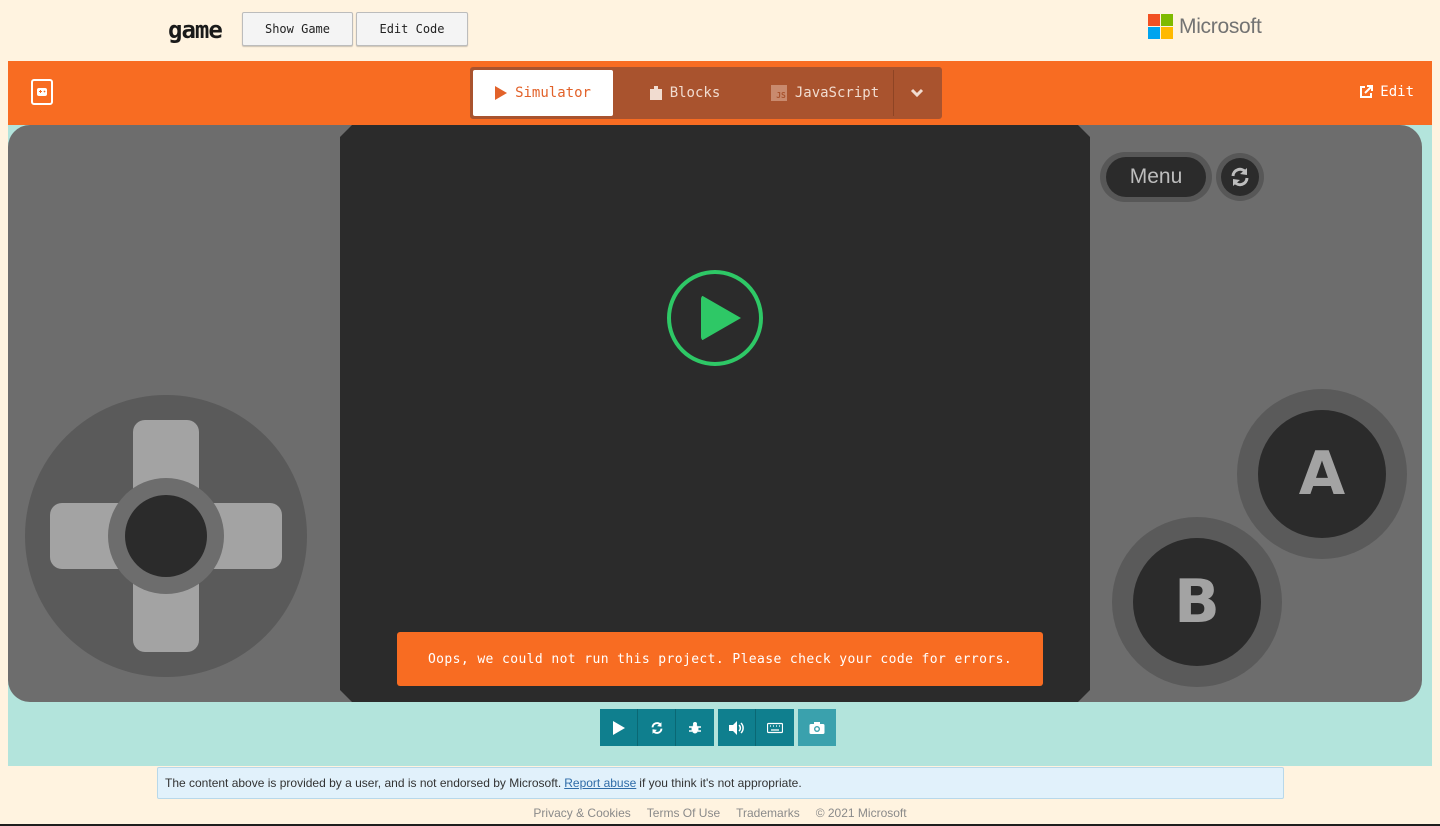 Image resolution: width=1440 pixels, height=826 pixels. I want to click on puzzle-icon, so click(655, 93).